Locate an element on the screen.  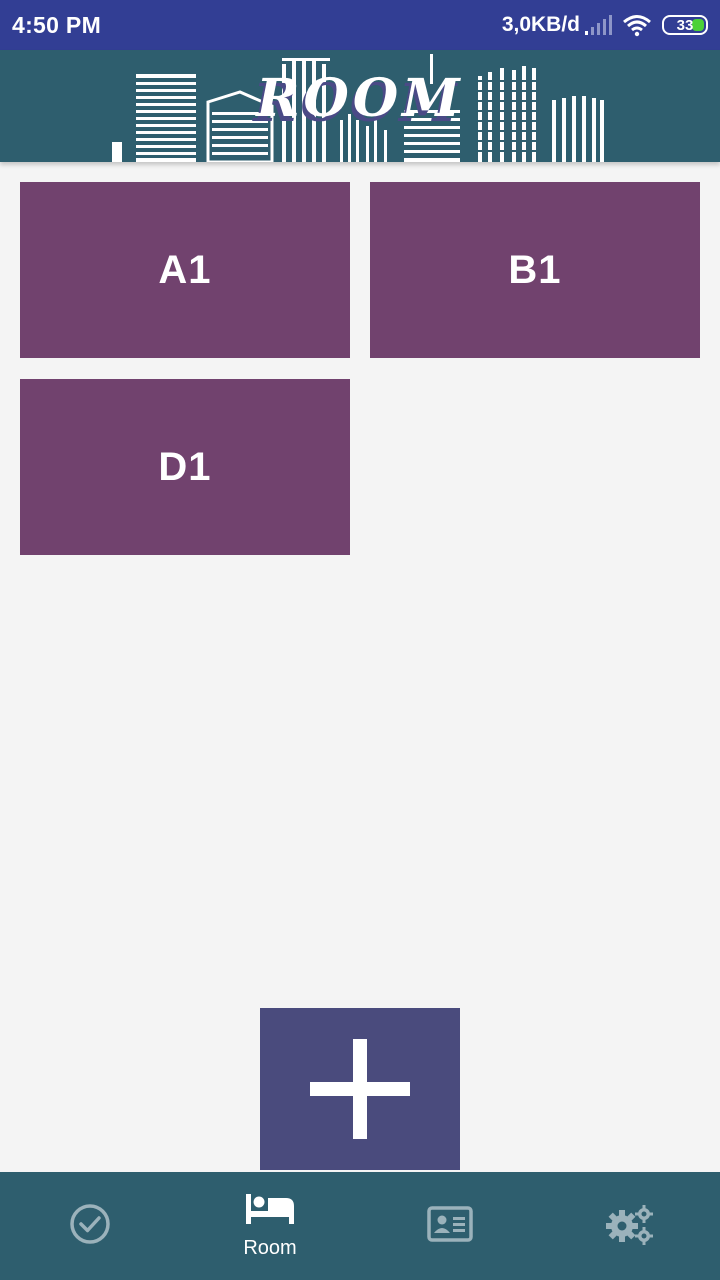
app-header: ROOM is located at coordinates (360, 106).